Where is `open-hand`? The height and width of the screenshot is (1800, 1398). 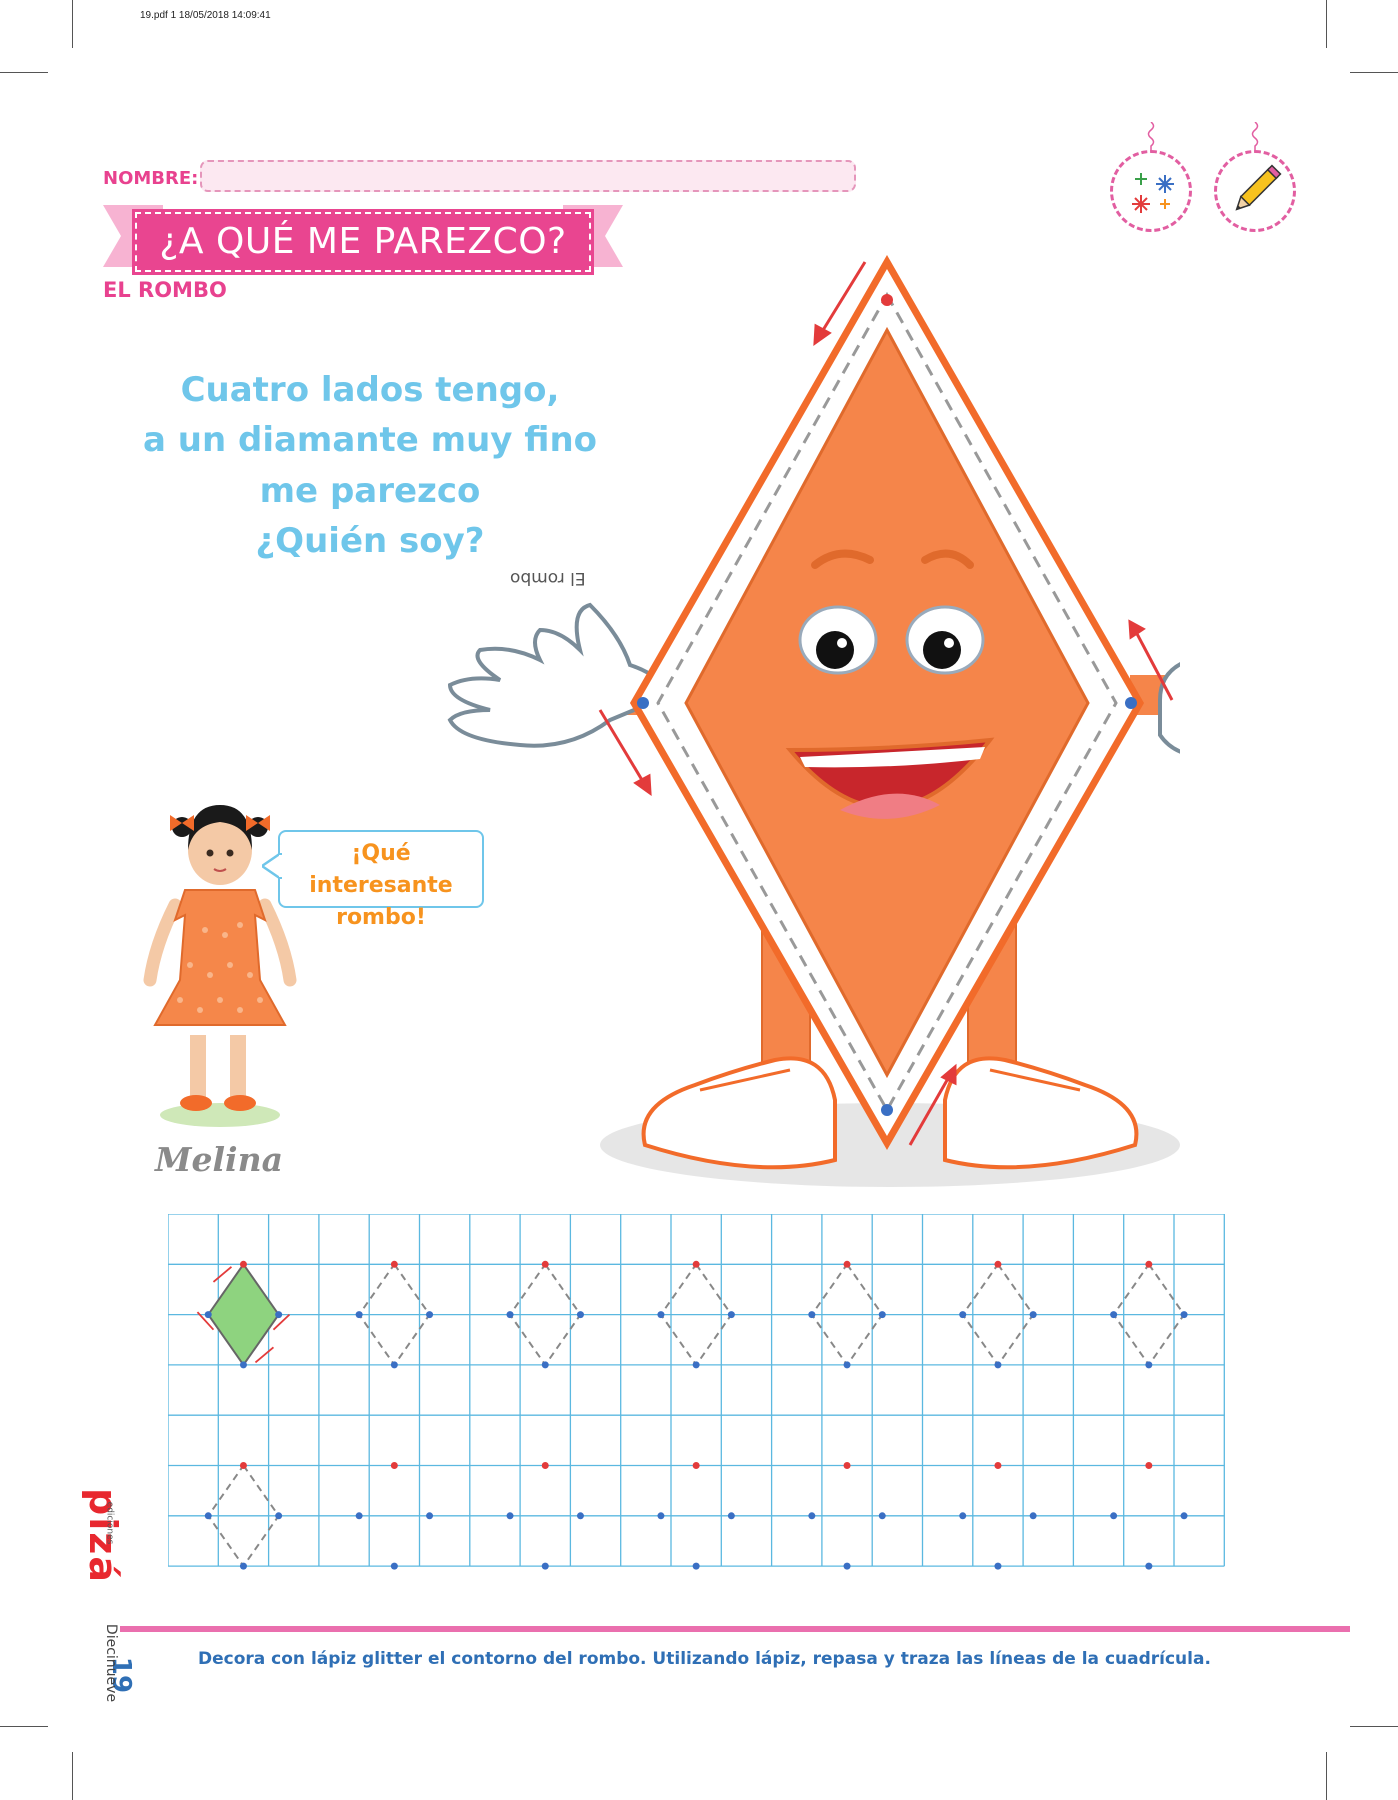
open-hand is located at coordinates (560, 675).